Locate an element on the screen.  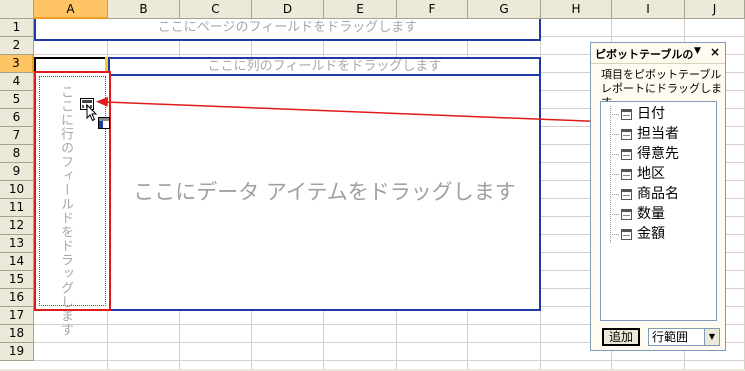
data-item-drop-label: ここにデータ アイテムをドラッグします is located at coordinates (324, 192).